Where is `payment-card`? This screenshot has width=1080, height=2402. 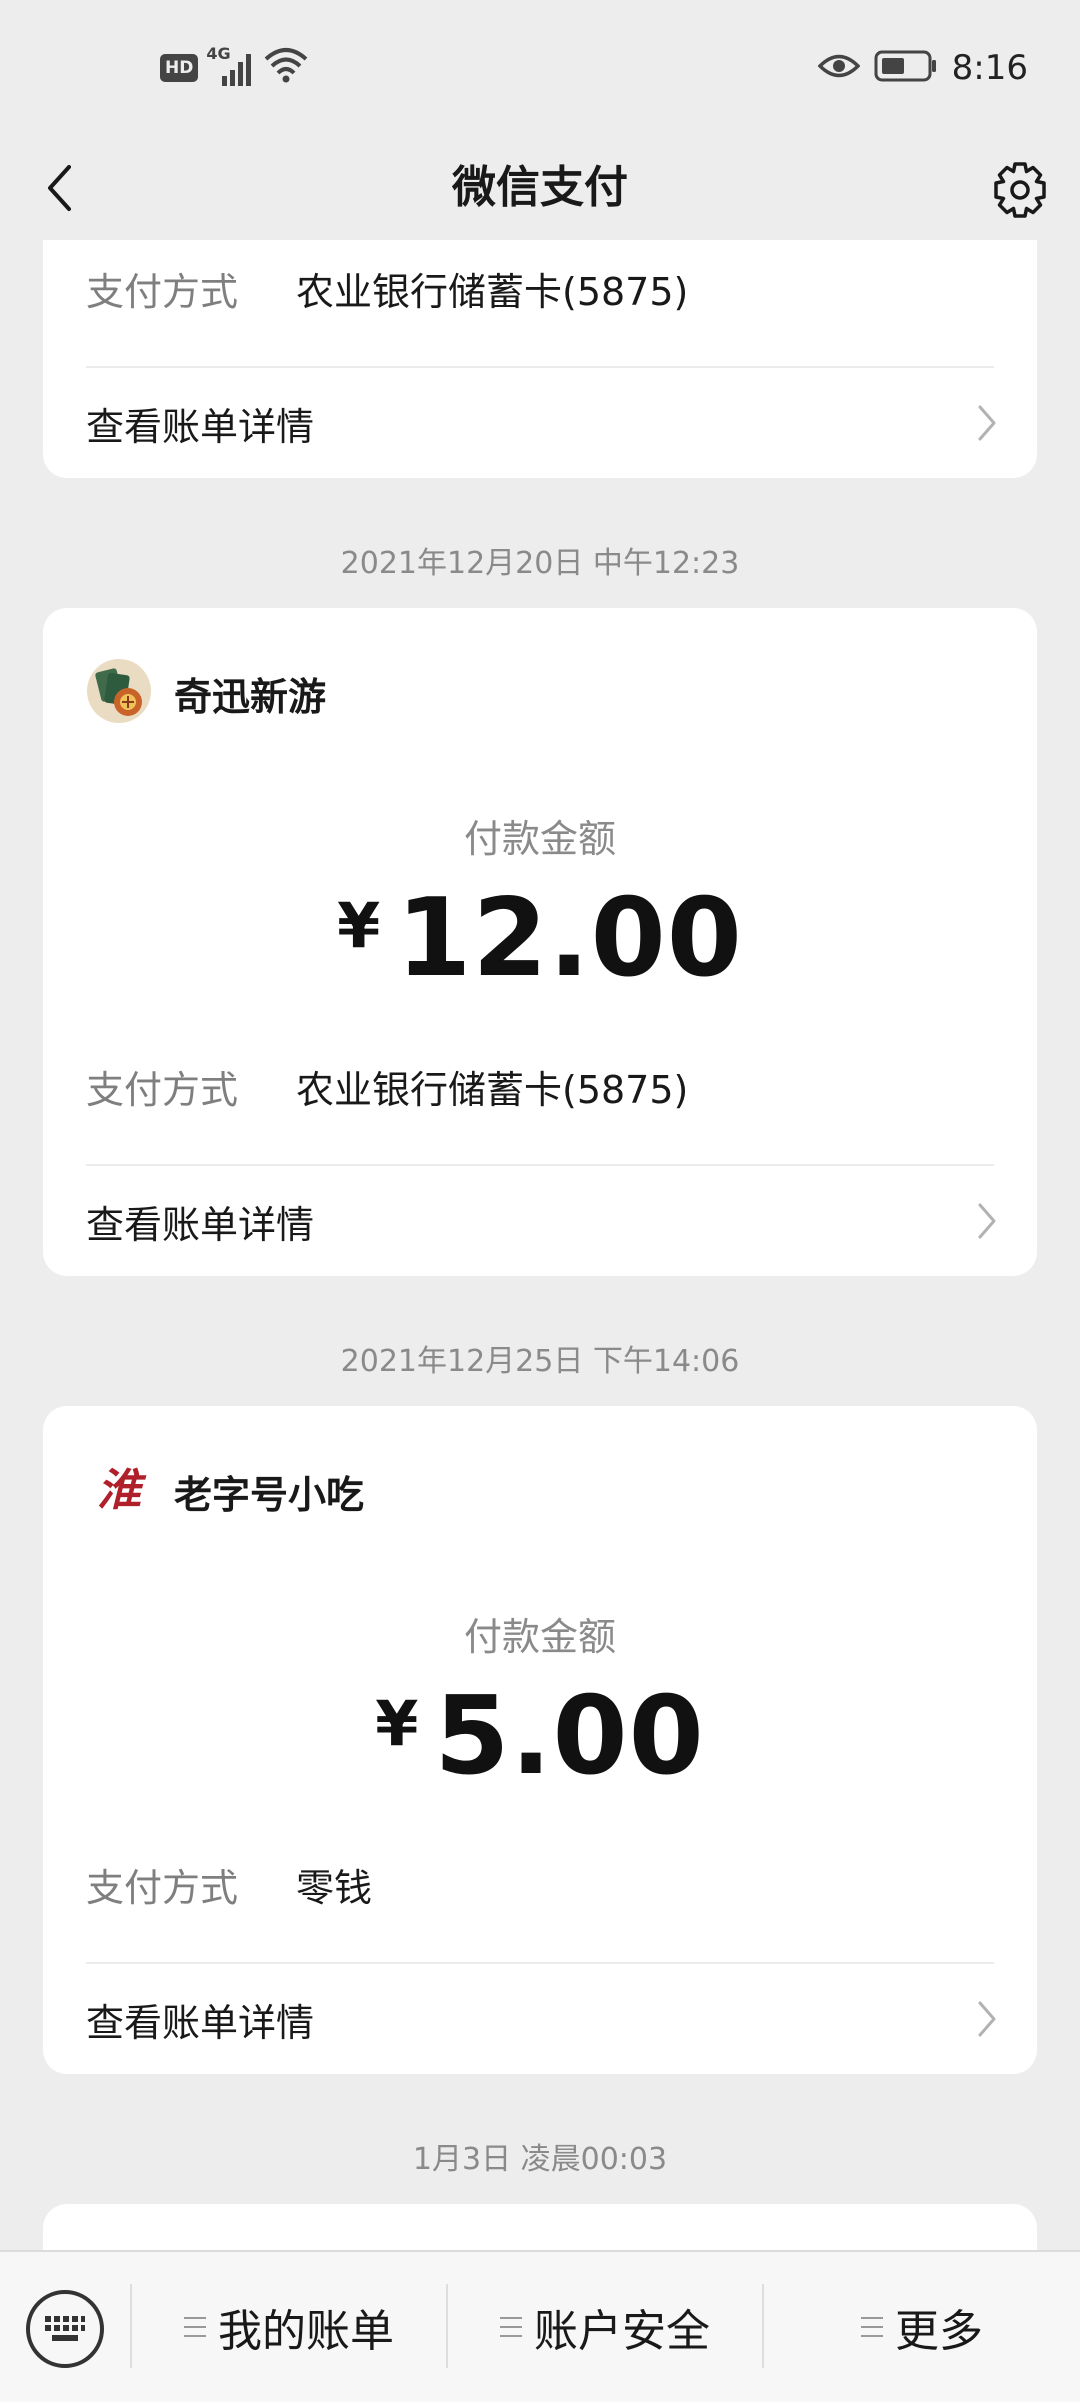 payment-card is located at coordinates (540, 2227).